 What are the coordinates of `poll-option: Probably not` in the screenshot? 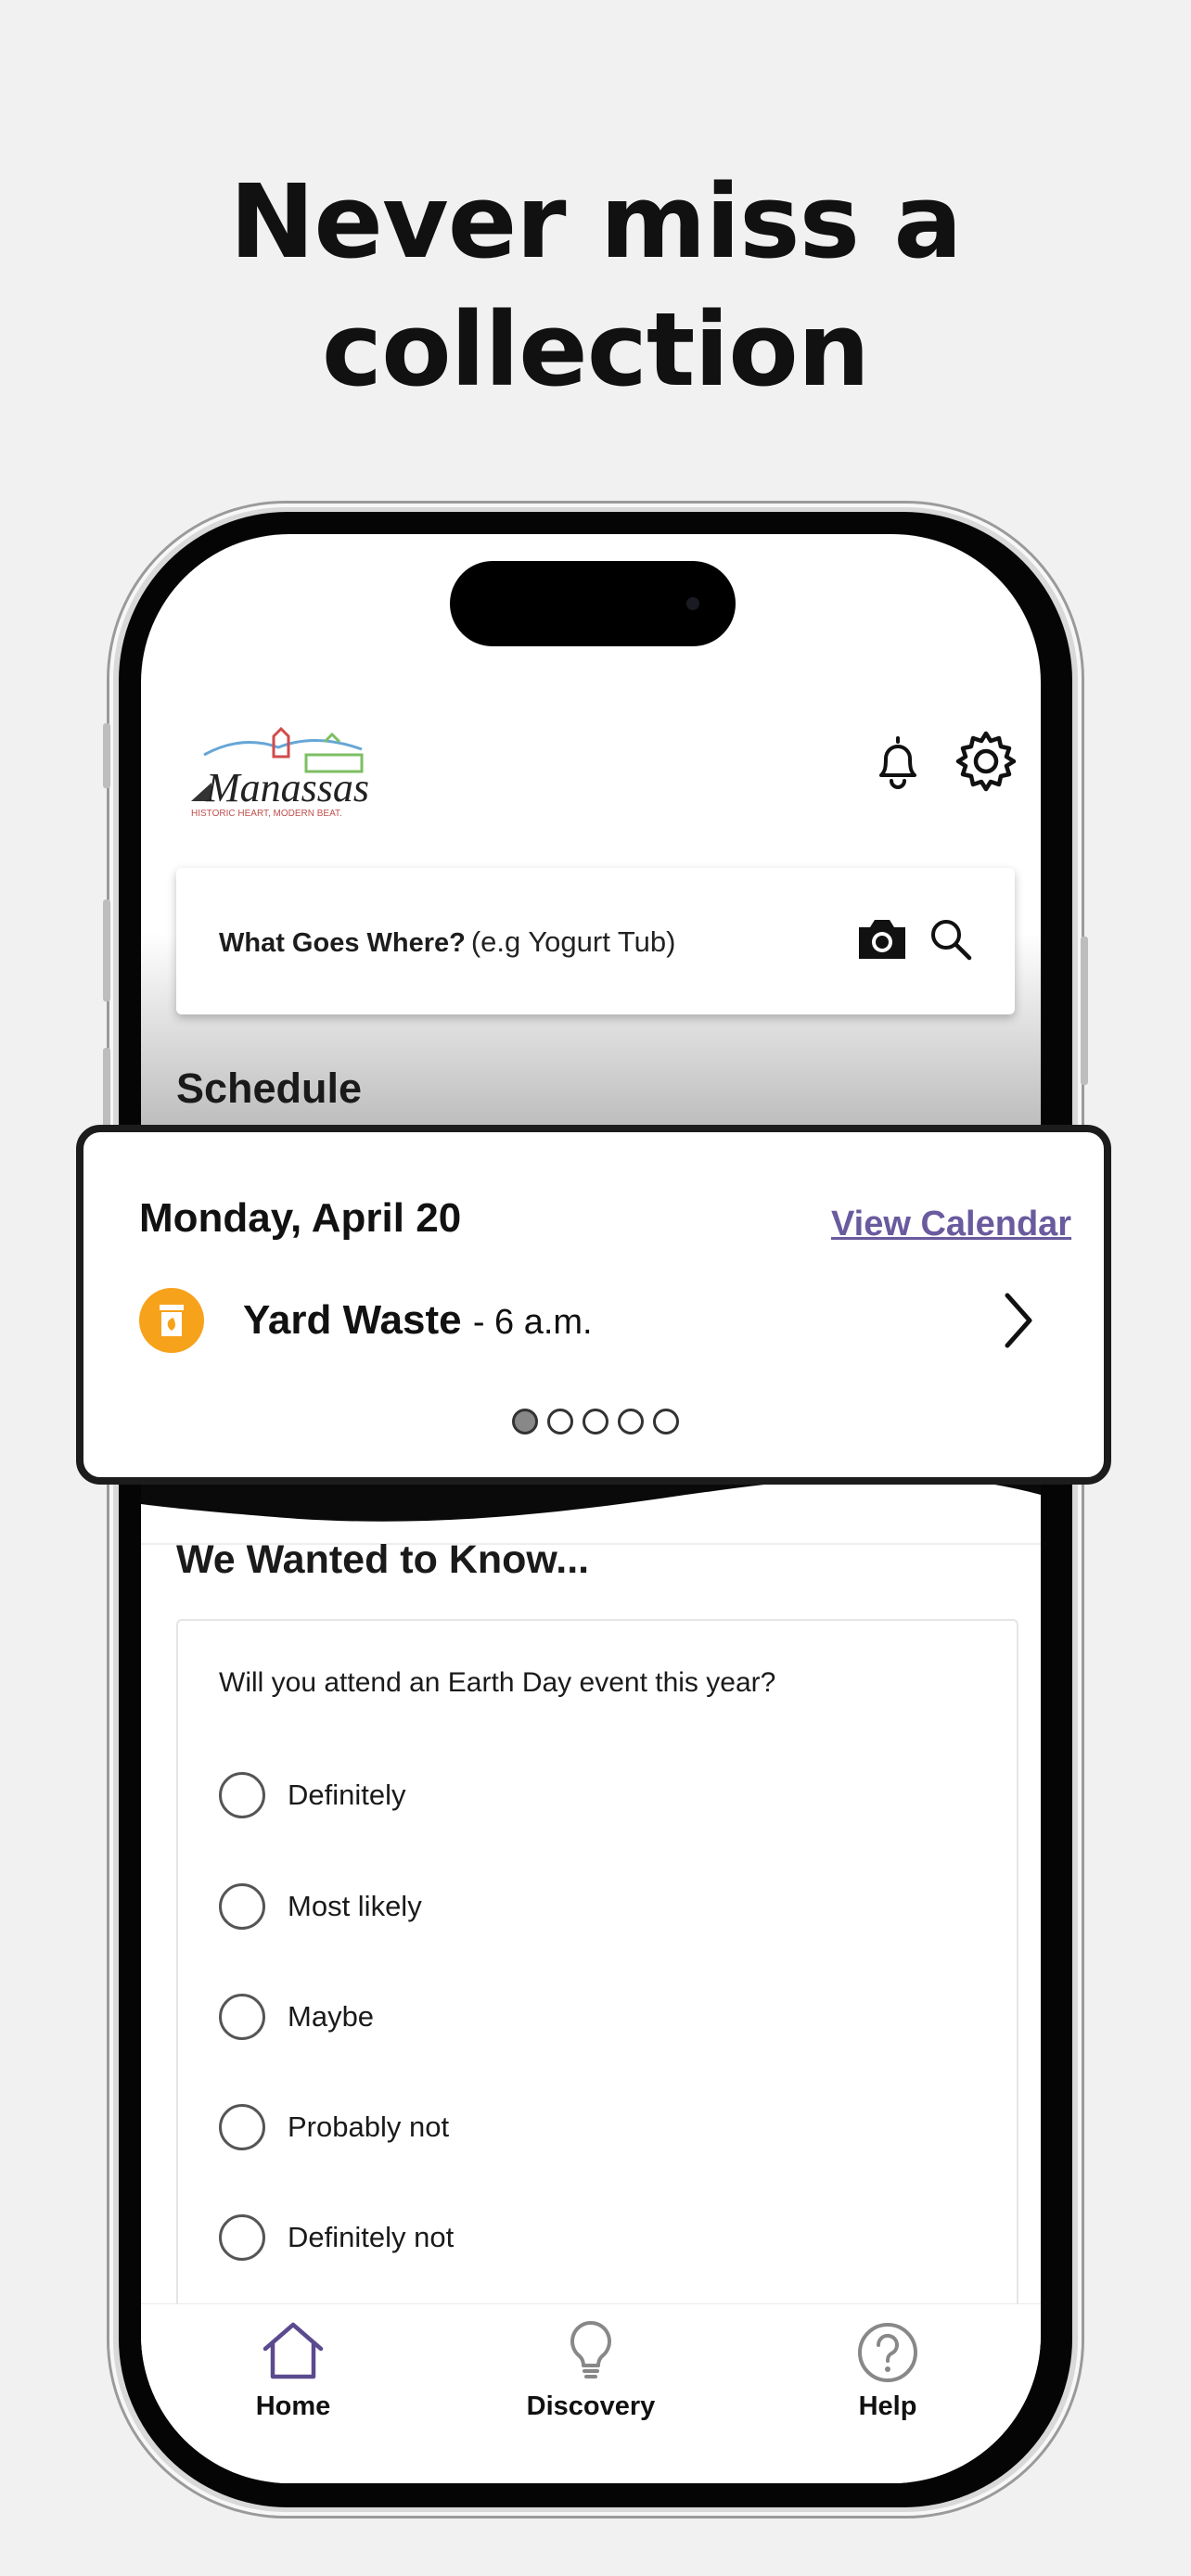 It's located at (334, 2127).